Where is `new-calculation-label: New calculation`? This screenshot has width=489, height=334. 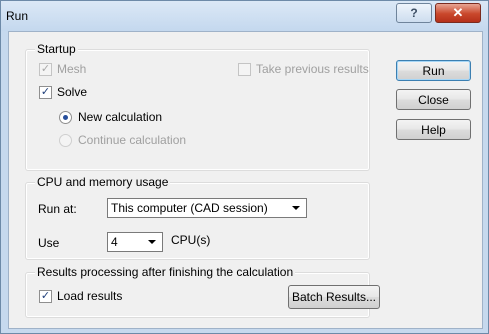 new-calculation-label: New calculation is located at coordinates (120, 117).